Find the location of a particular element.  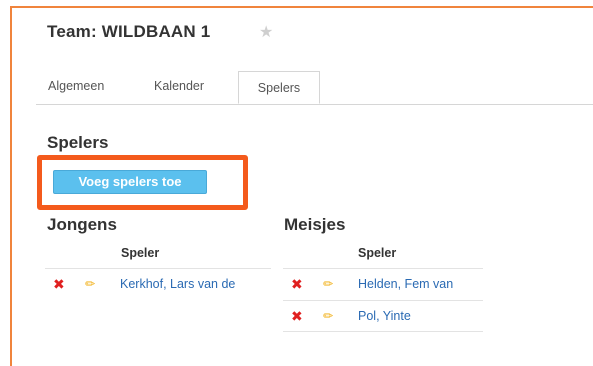

player-link: Helden, Fem van is located at coordinates (405, 284).